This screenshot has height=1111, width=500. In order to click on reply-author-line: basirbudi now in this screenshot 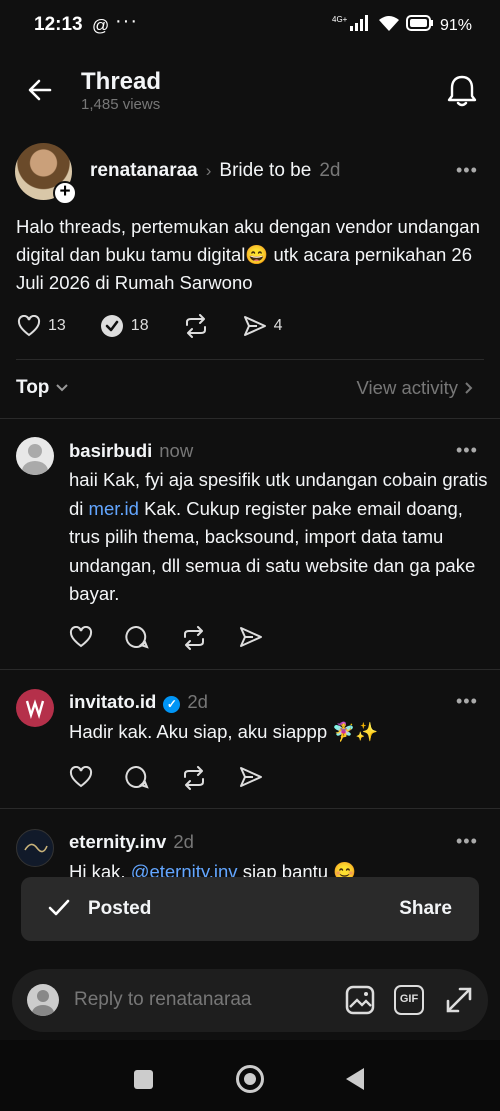, I will do `click(131, 451)`.